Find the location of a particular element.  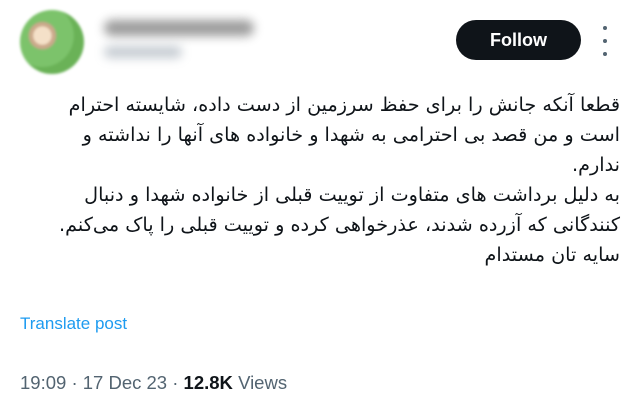

views-label: Views is located at coordinates (263, 382).